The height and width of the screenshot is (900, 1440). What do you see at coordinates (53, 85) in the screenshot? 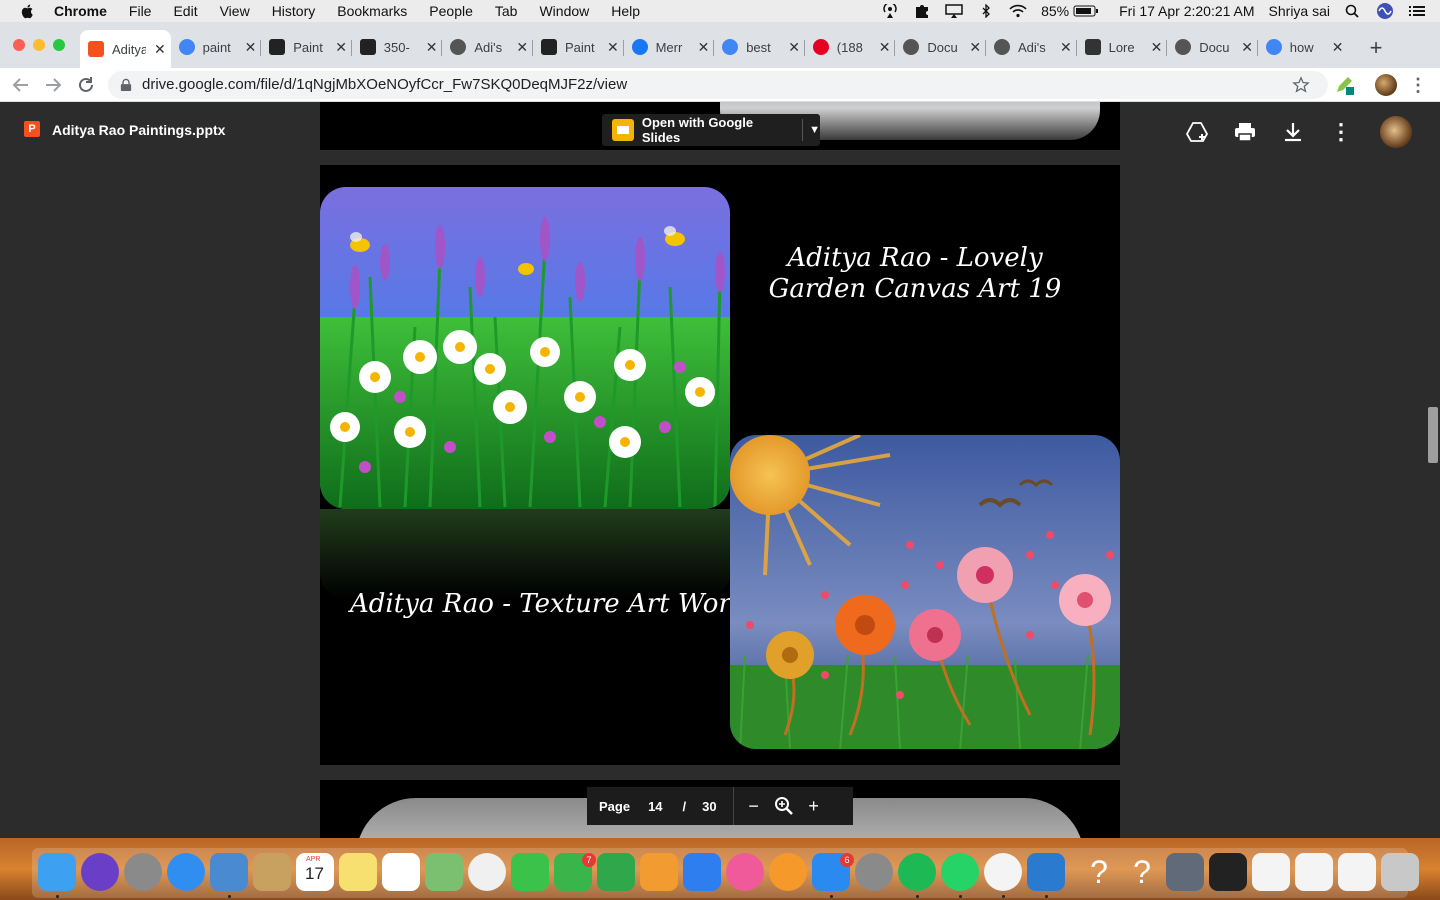
I see `forward-arrow-icon` at bounding box center [53, 85].